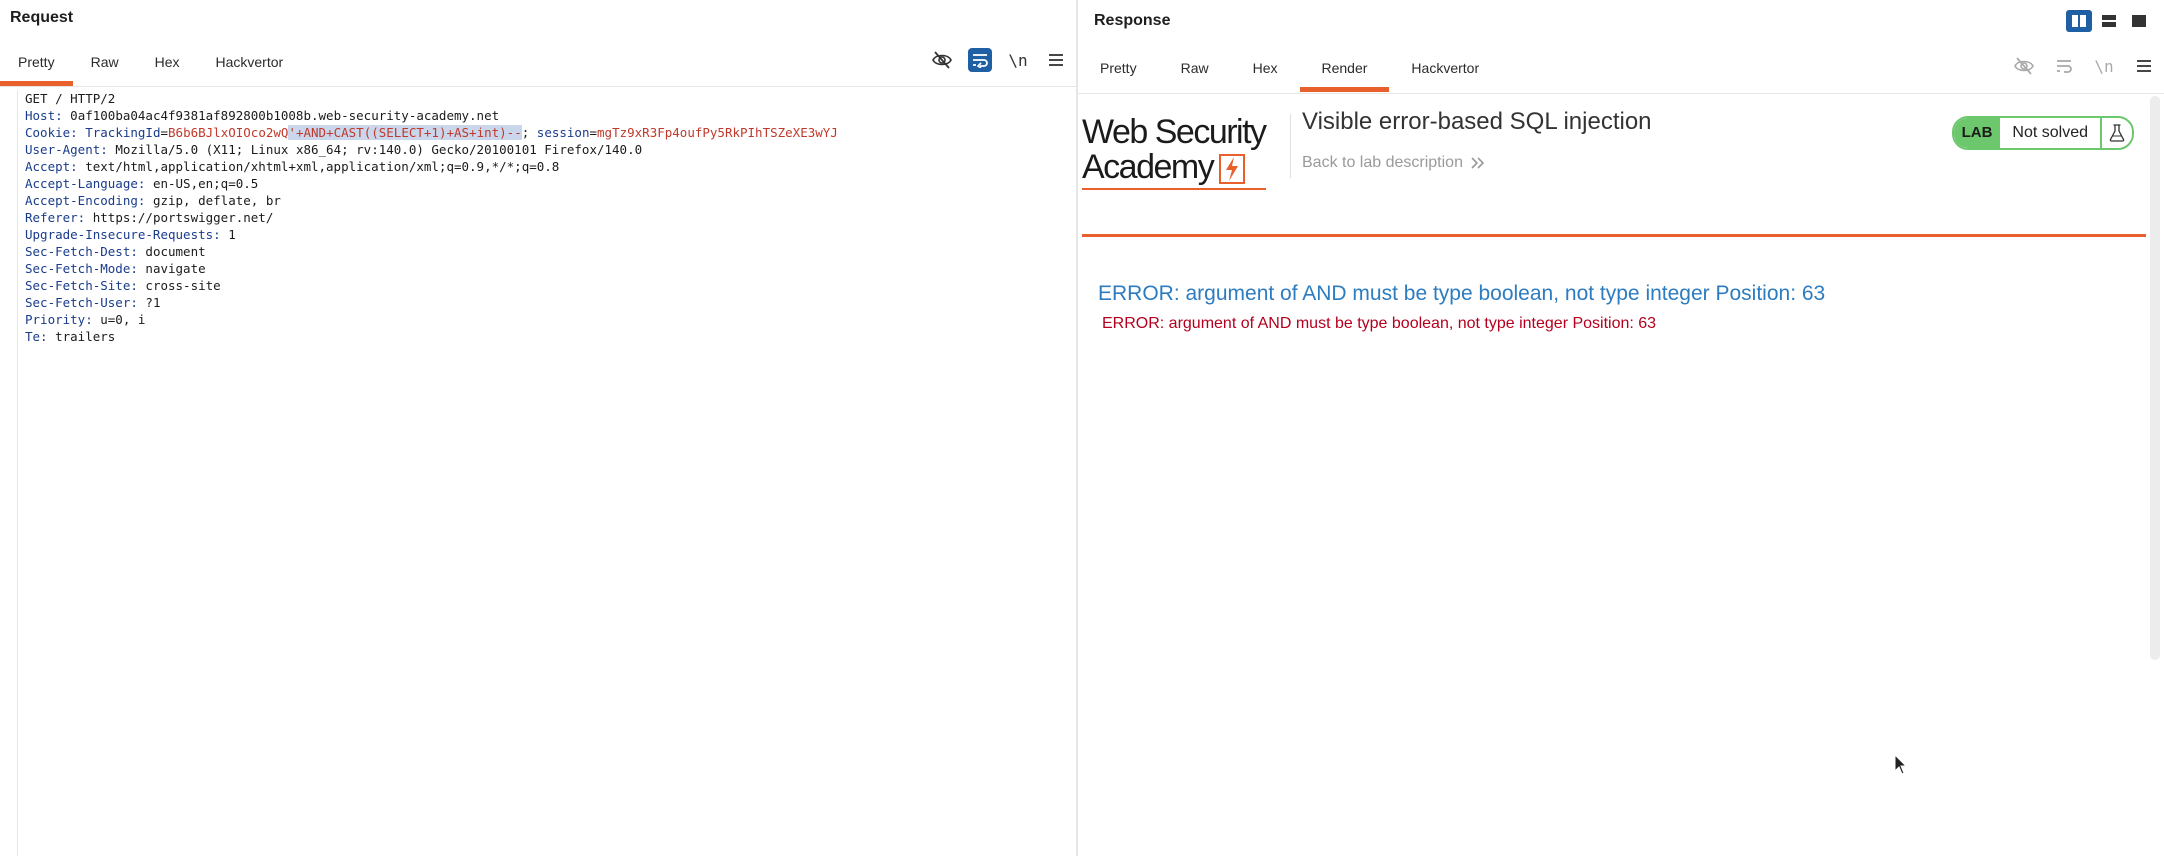 The height and width of the screenshot is (856, 2164). I want to click on web-security-academy-logo: Web Security Academy, so click(1182, 151).